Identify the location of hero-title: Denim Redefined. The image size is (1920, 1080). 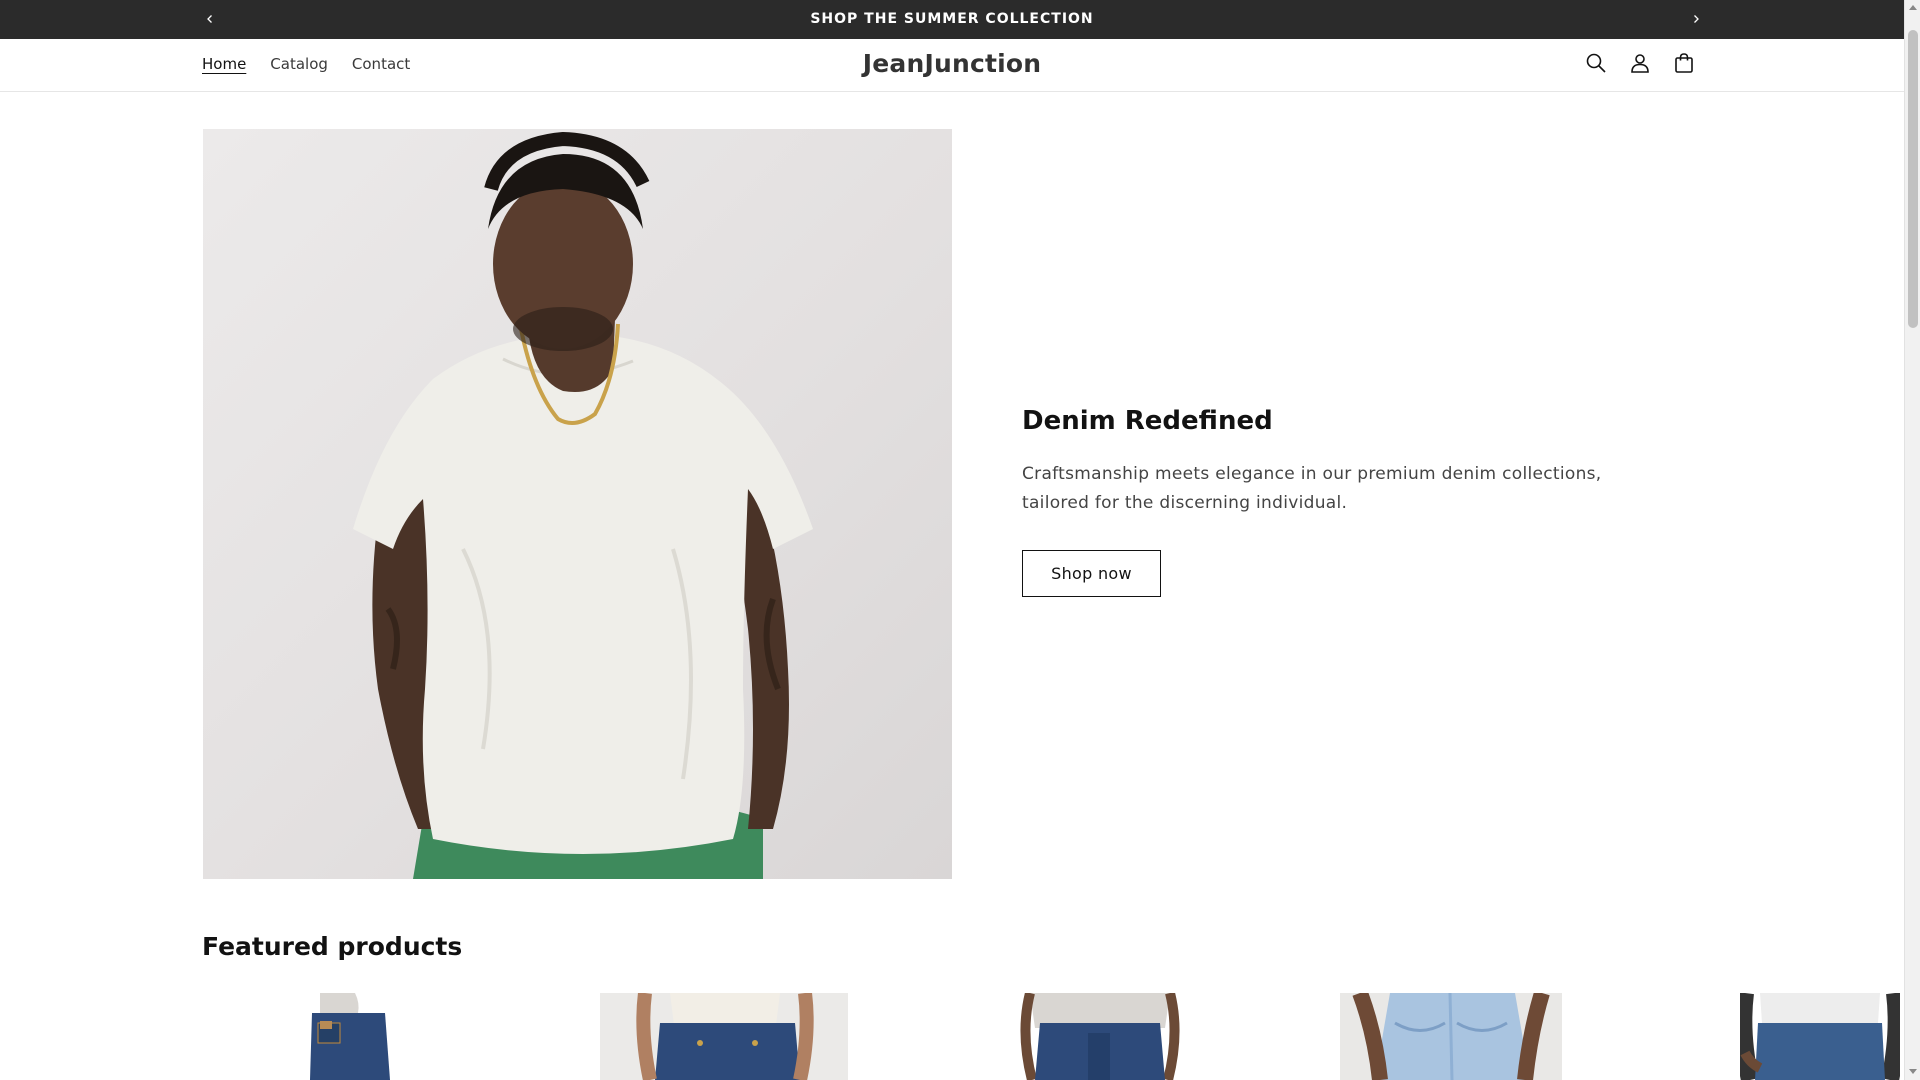
(1147, 421).